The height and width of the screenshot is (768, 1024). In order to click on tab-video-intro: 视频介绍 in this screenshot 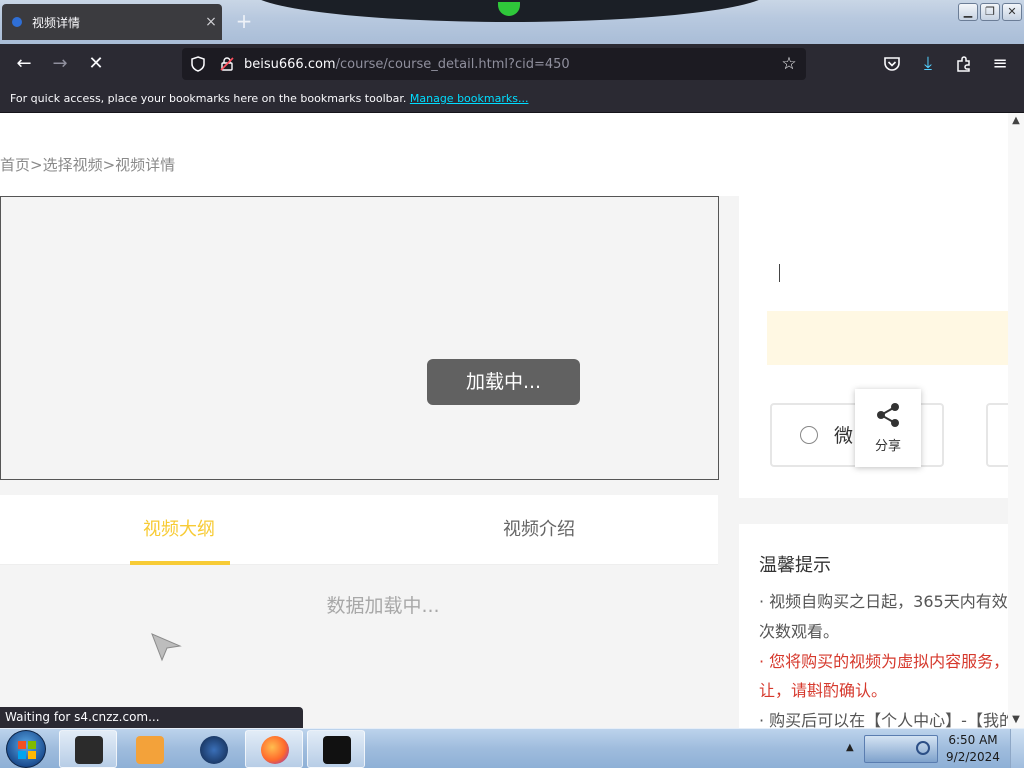, I will do `click(539, 528)`.